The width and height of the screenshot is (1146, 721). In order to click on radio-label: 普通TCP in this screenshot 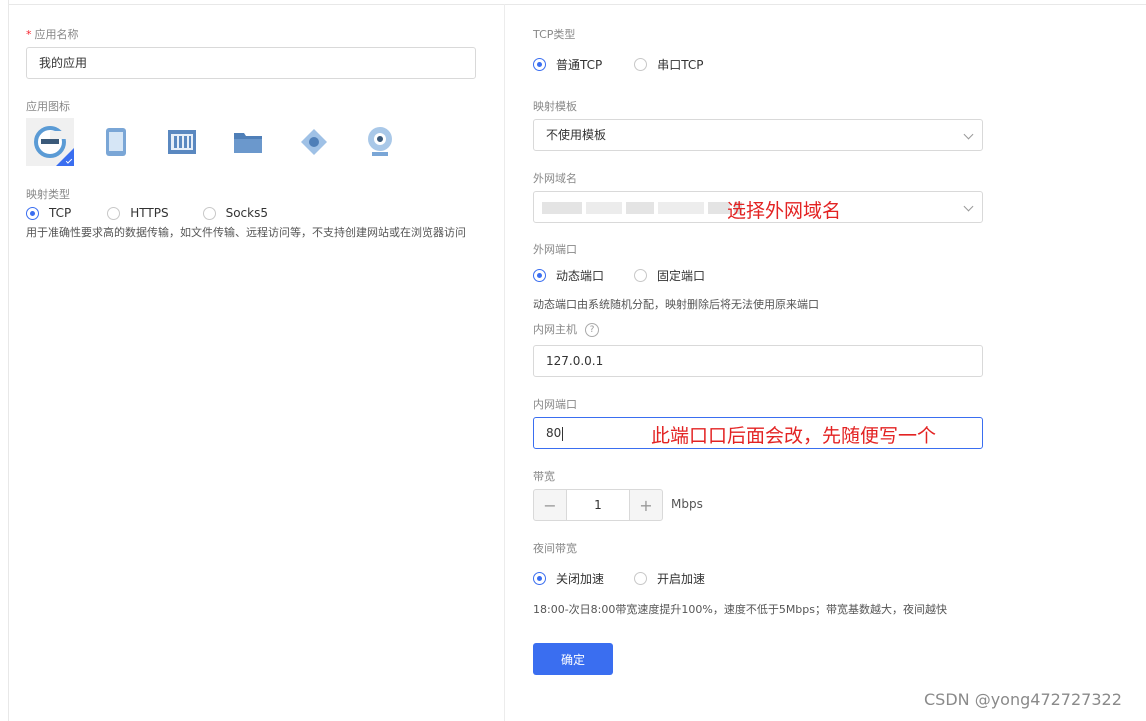, I will do `click(579, 65)`.